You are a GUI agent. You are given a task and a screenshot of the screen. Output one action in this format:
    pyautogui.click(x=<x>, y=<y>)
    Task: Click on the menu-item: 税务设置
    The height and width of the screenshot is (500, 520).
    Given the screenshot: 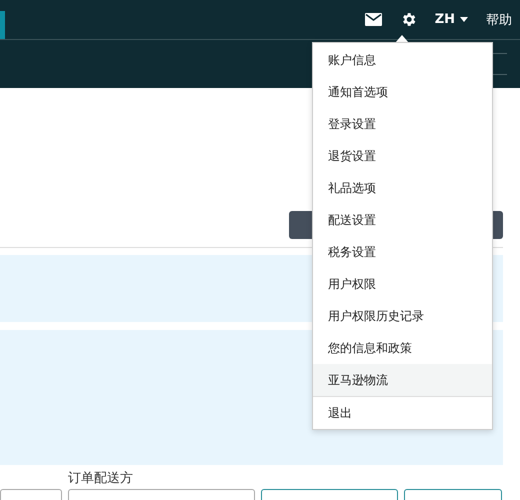 What is the action you would take?
    pyautogui.click(x=402, y=252)
    